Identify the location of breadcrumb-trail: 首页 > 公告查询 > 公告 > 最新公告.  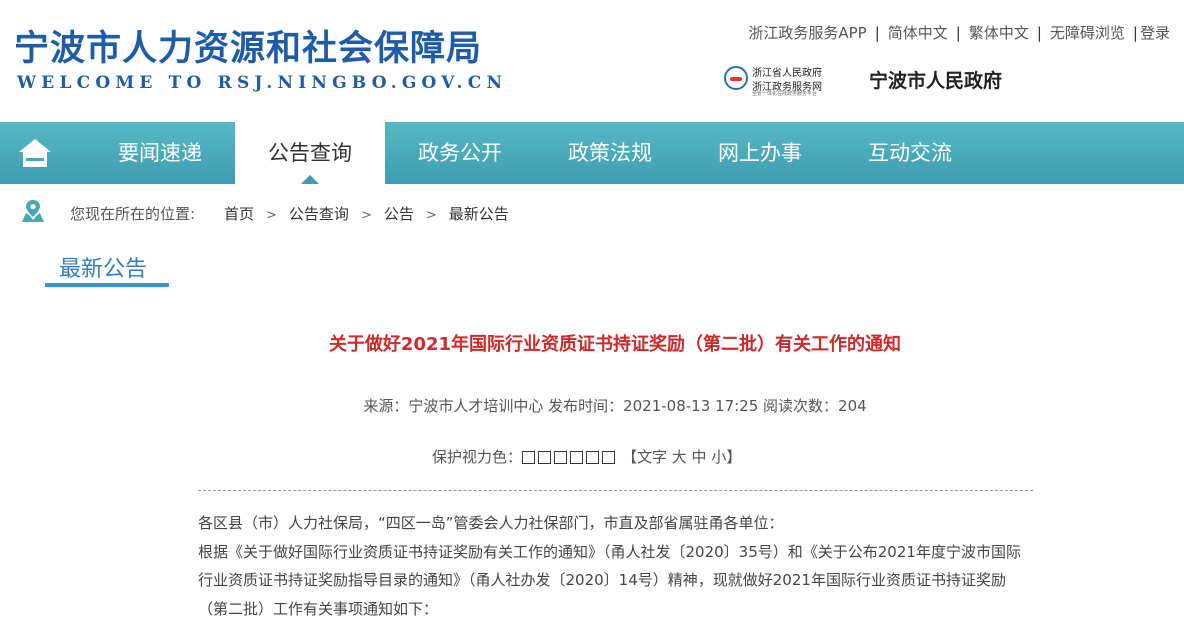
(366, 213).